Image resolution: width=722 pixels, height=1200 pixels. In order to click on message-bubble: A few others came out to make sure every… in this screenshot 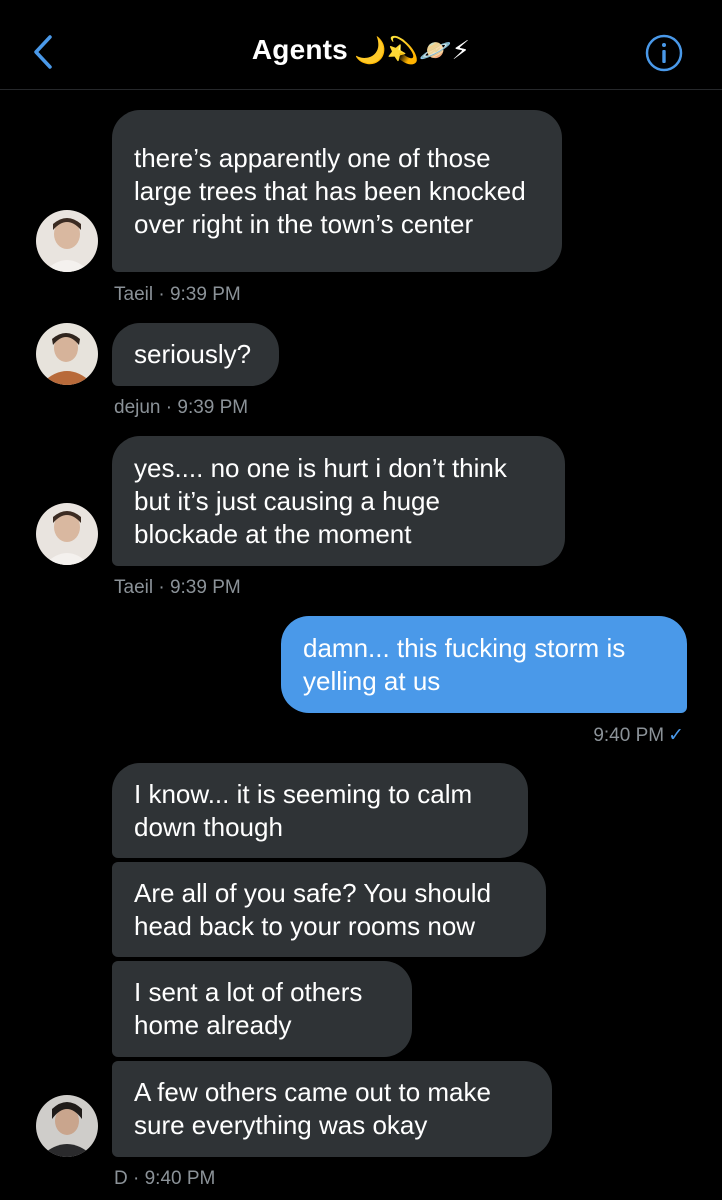, I will do `click(332, 1109)`.